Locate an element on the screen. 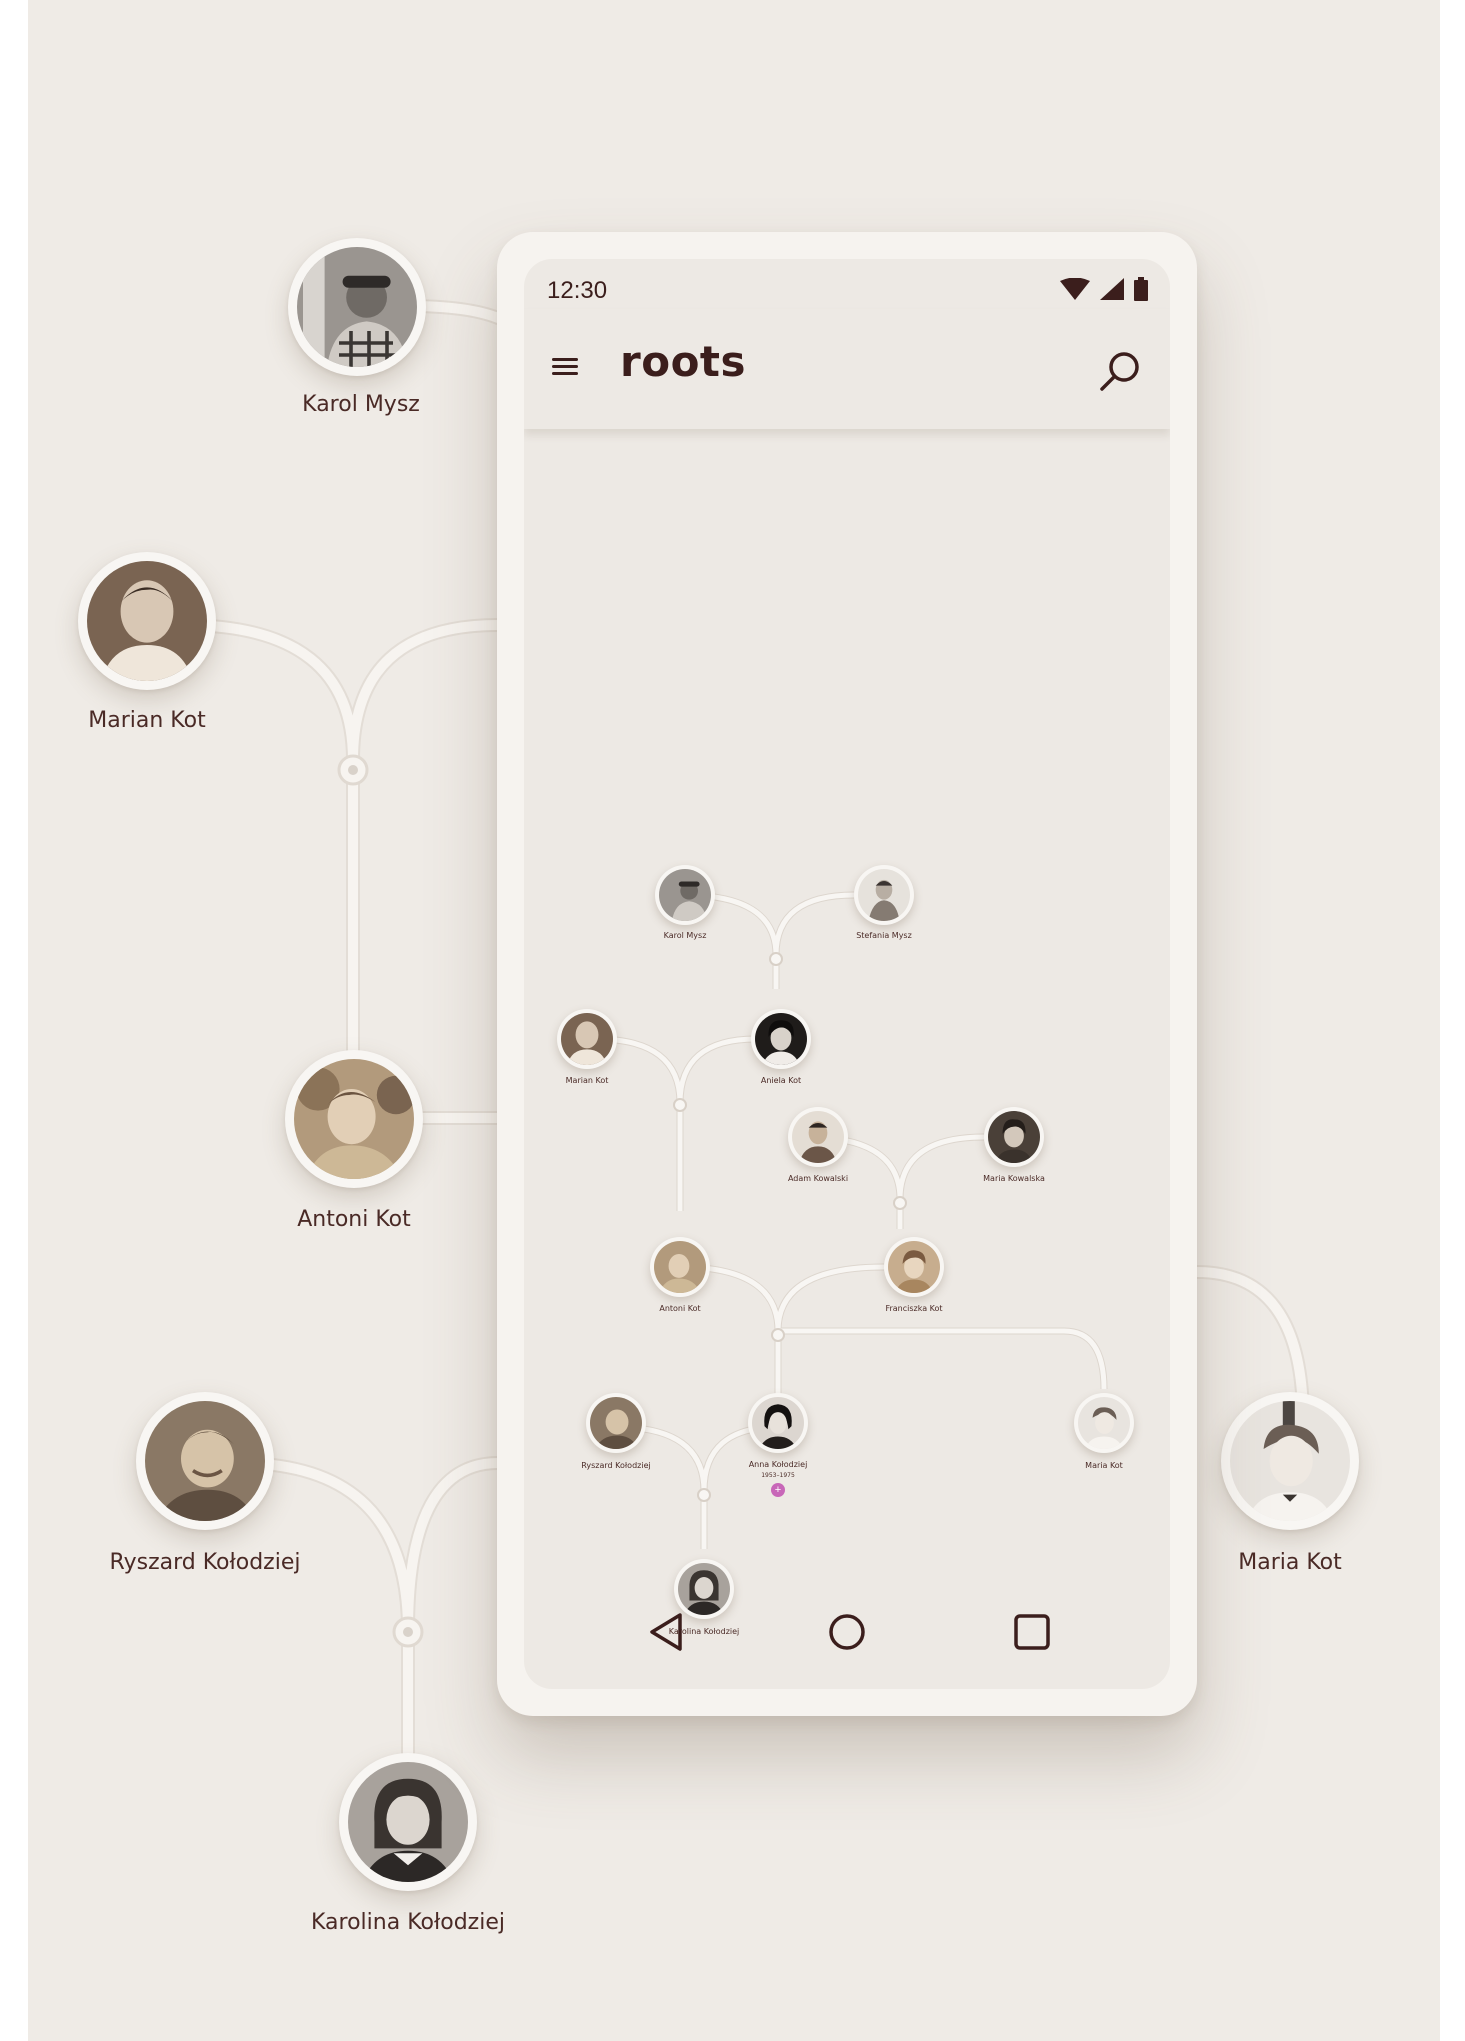 This screenshot has width=1465, height=2041. photo-karol-mysz is located at coordinates (357, 307).